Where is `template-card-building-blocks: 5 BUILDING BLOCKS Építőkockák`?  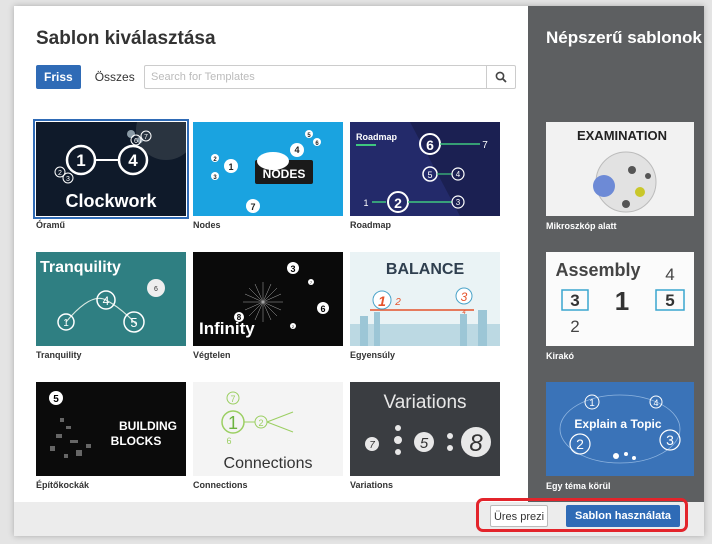 template-card-building-blocks: 5 BUILDING BLOCKS Építőkockák is located at coordinates (111, 436).